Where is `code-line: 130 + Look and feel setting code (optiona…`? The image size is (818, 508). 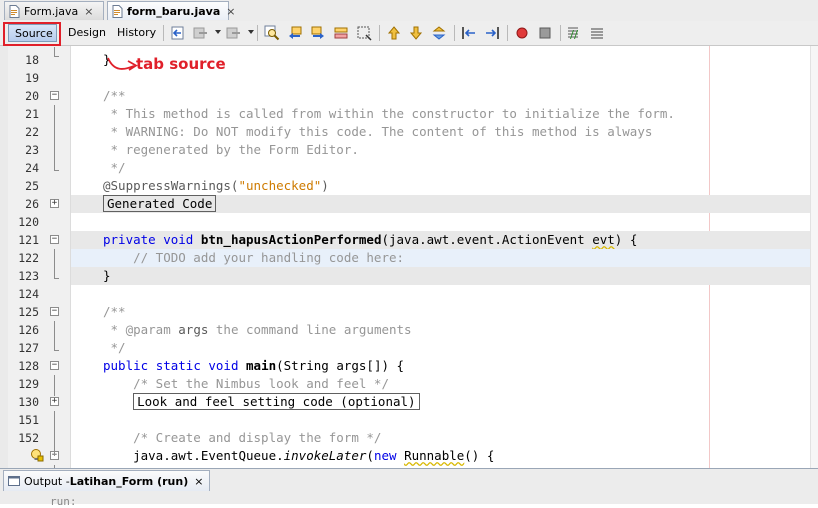
code-line: 130 + Look and feel setting code (optiona… is located at coordinates (409, 402).